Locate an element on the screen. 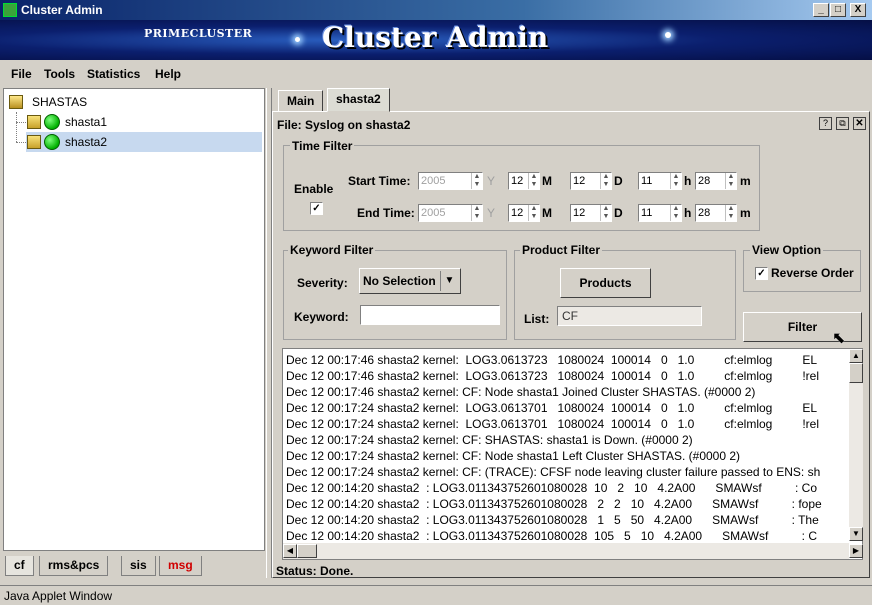  scroll-up-icon: ▲ is located at coordinates (856, 356).